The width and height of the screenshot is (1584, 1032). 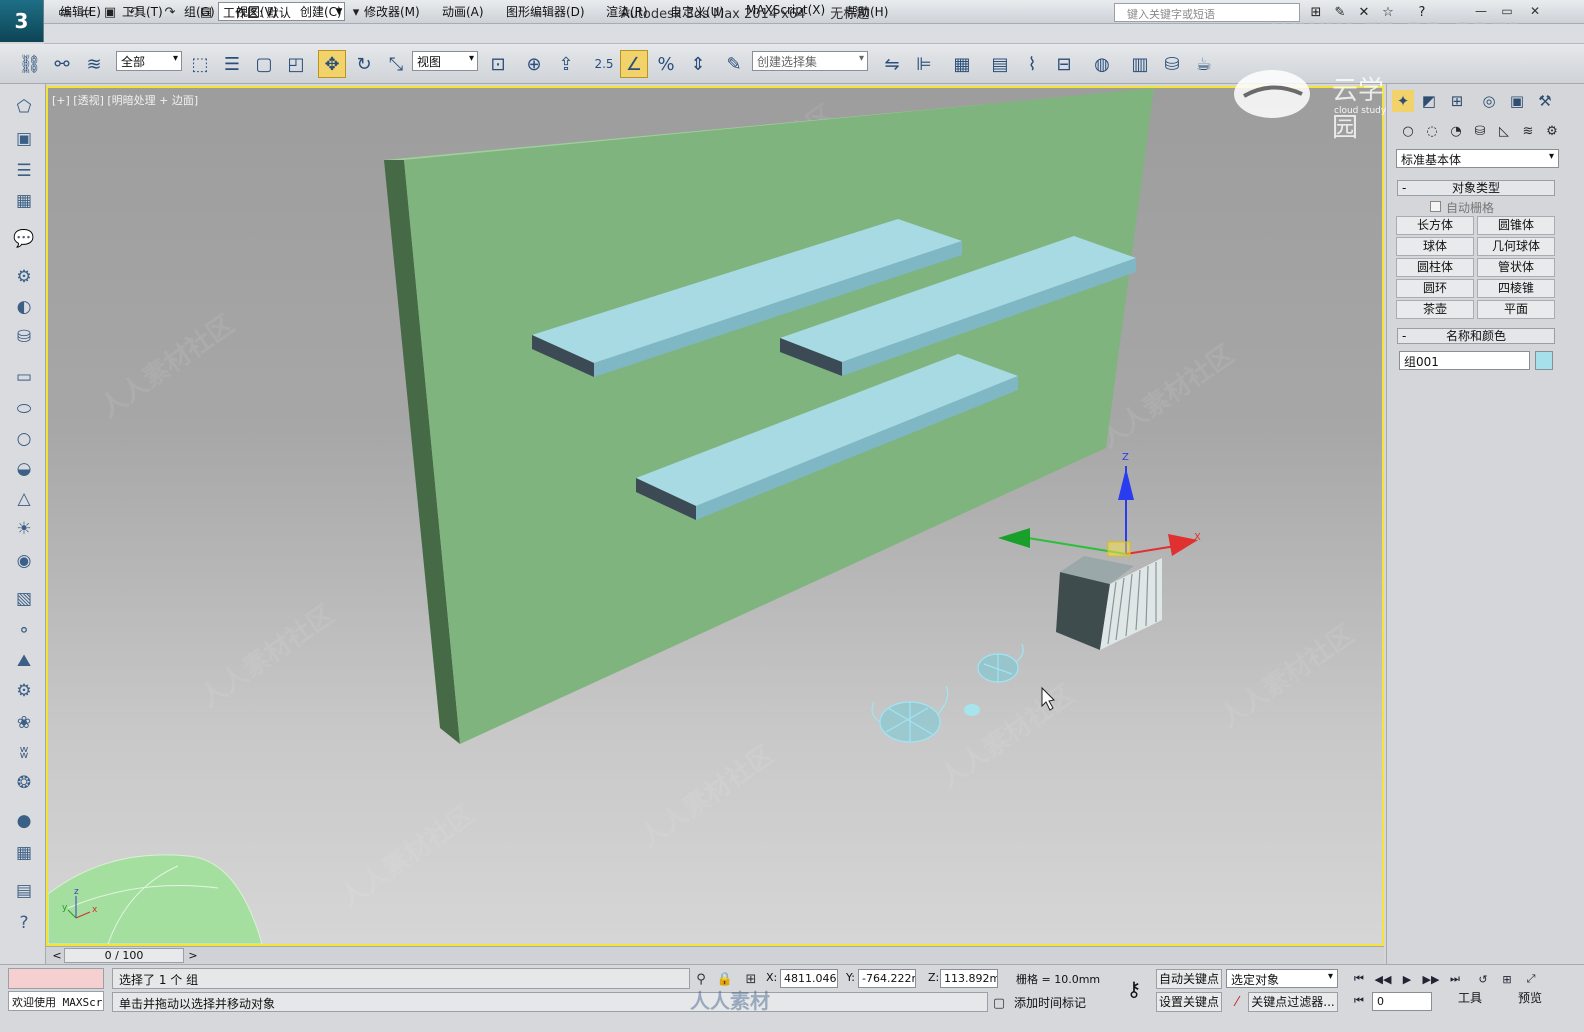 I want to click on mirror-icon: ⇋, so click(x=892, y=64).